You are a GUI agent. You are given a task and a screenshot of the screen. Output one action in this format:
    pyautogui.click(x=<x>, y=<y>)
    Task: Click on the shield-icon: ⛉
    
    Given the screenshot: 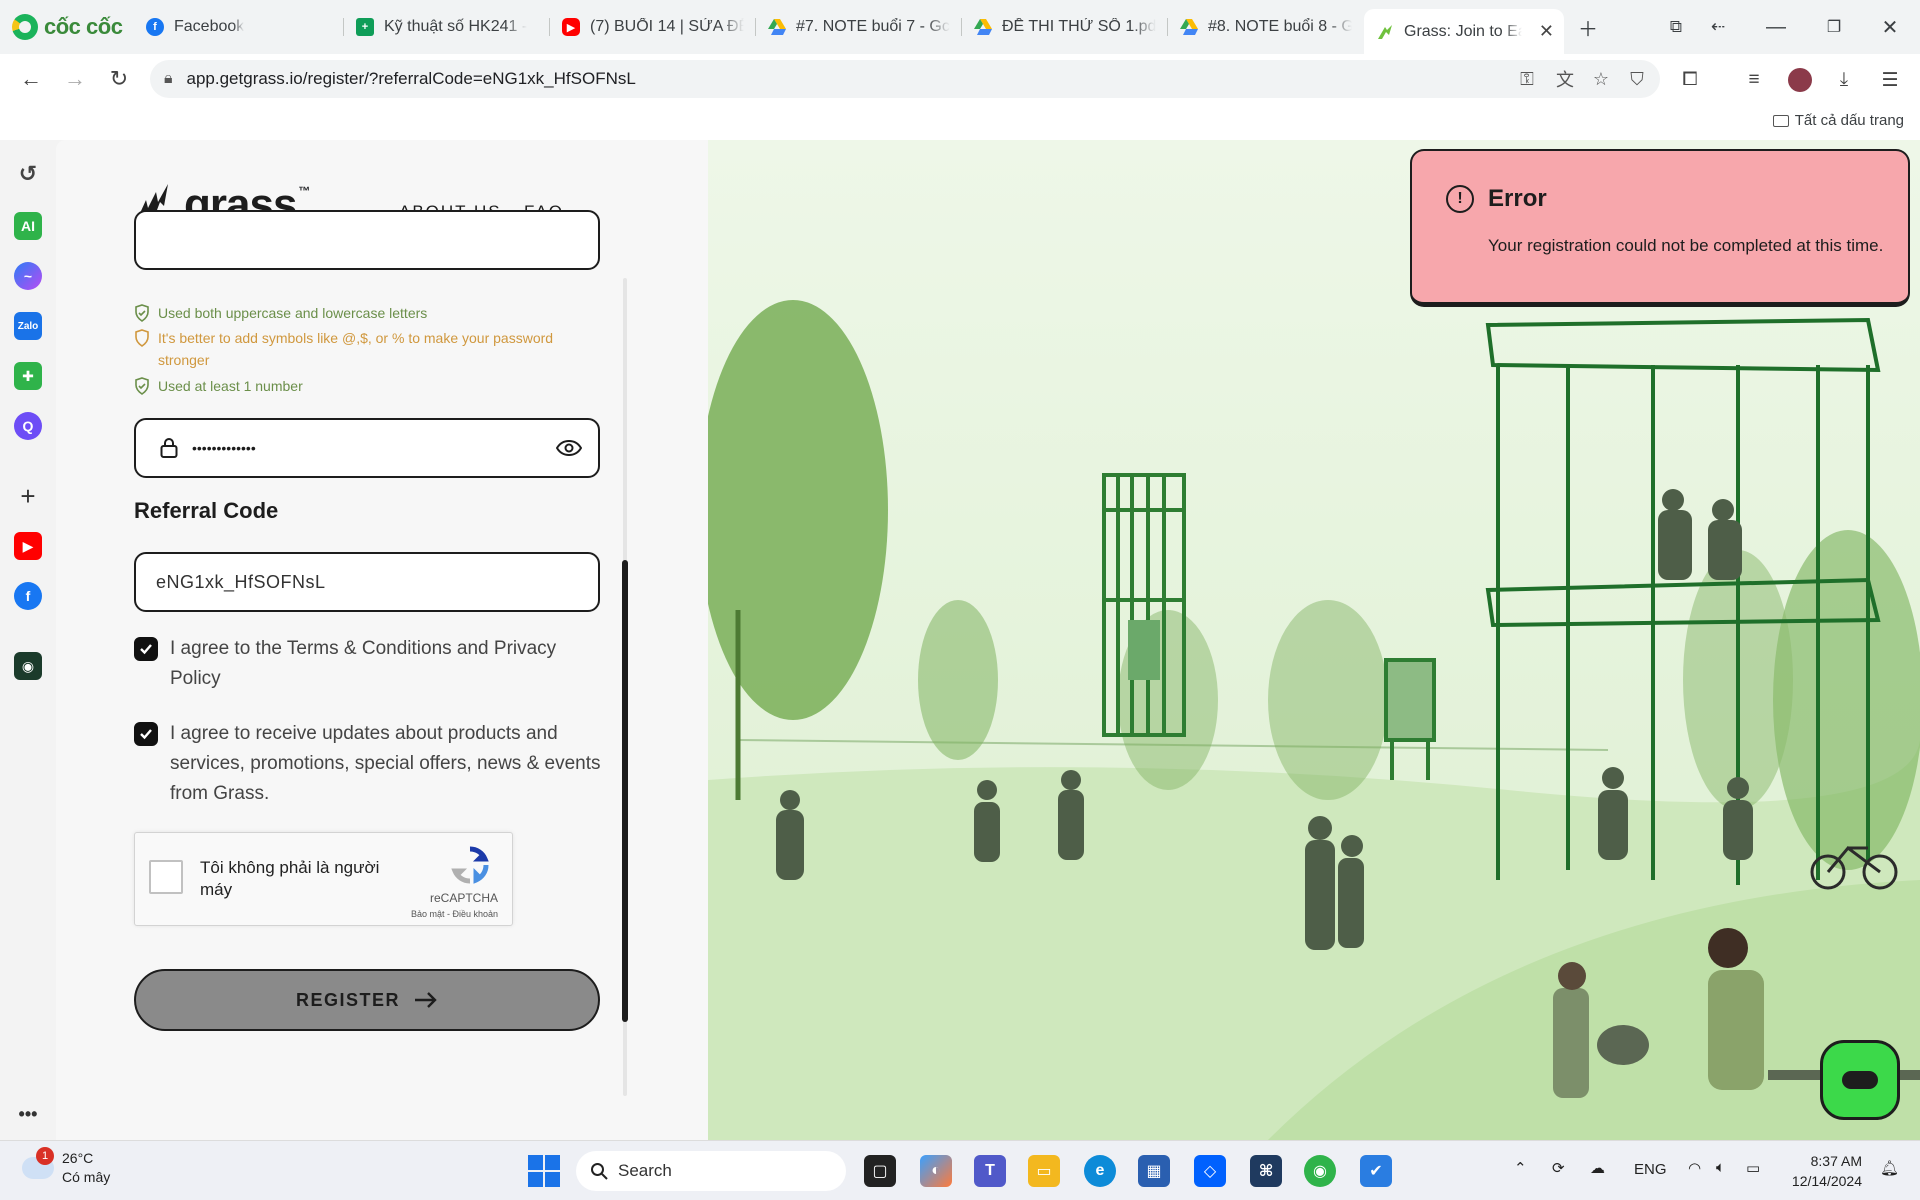 What is the action you would take?
    pyautogui.click(x=1637, y=79)
    